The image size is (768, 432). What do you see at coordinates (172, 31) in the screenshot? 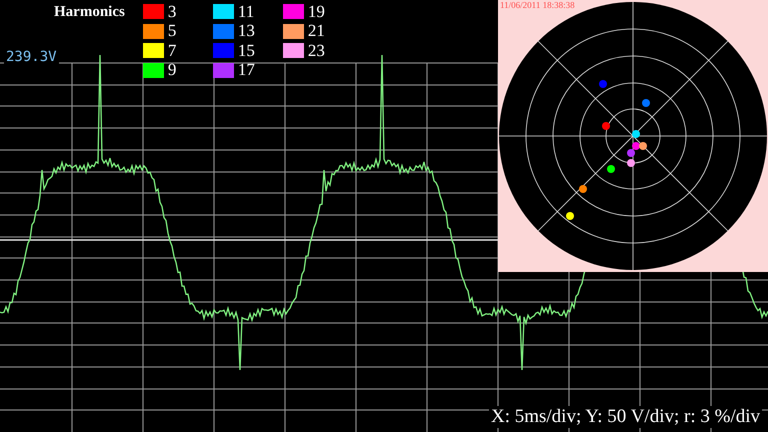
I see `harmonic-label: 5` at bounding box center [172, 31].